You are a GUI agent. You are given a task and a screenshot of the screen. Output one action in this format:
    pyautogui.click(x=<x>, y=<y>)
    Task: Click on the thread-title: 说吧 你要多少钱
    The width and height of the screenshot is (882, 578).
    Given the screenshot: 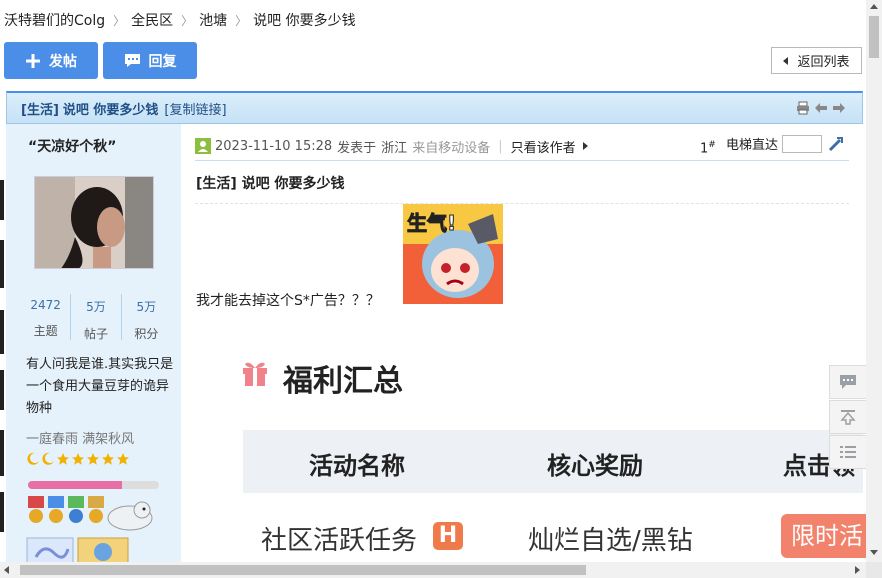 What is the action you would take?
    pyautogui.click(x=110, y=110)
    